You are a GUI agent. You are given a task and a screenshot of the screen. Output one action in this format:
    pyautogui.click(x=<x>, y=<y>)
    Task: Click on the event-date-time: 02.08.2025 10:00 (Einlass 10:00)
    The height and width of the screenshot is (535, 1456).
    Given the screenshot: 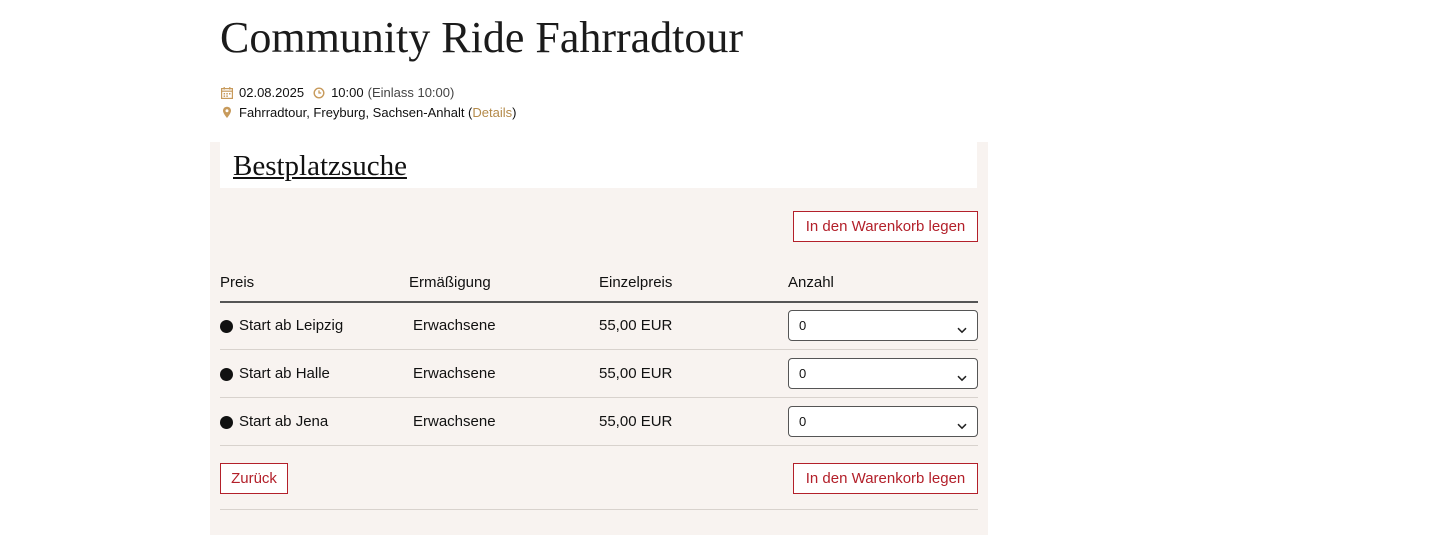 What is the action you would take?
    pyautogui.click(x=337, y=92)
    